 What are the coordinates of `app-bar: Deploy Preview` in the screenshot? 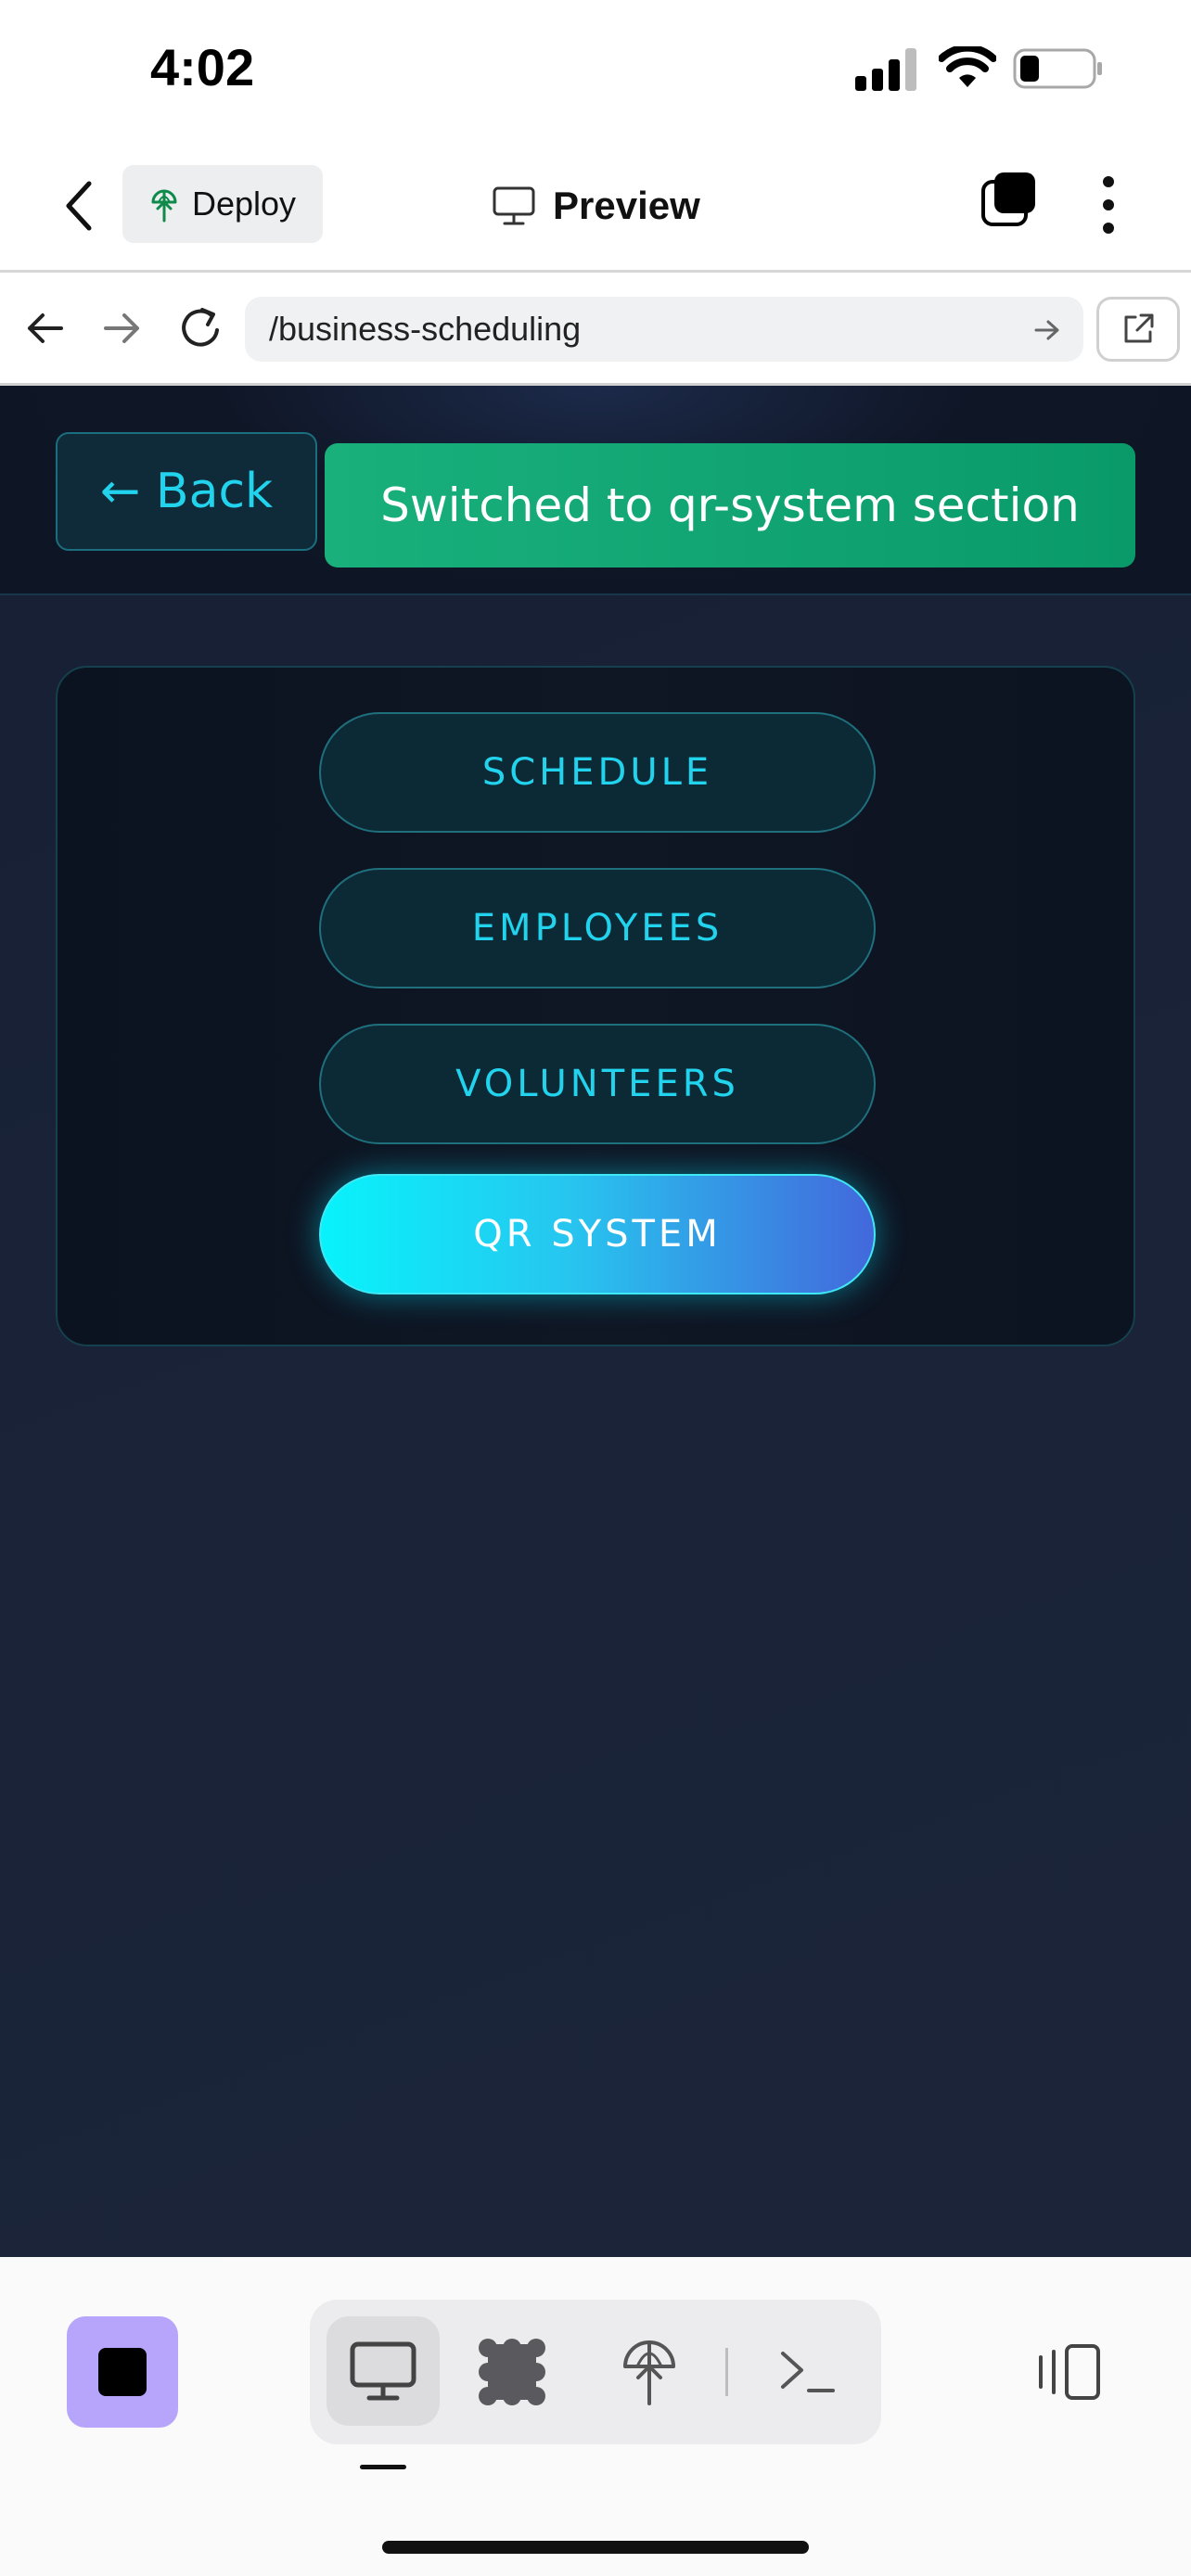 It's located at (595, 206).